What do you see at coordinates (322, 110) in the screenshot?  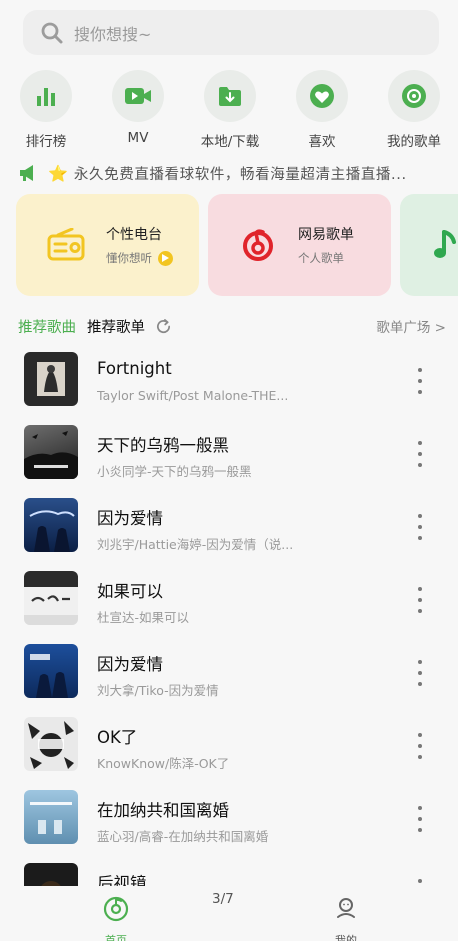 I see `quick-action-favorites: 喜欢` at bounding box center [322, 110].